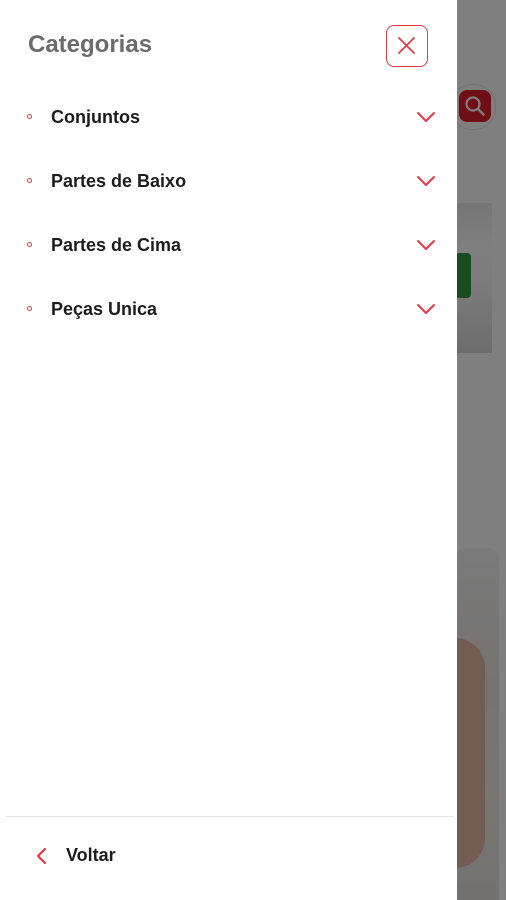  What do you see at coordinates (90, 44) in the screenshot?
I see `drawer-title: Categorias` at bounding box center [90, 44].